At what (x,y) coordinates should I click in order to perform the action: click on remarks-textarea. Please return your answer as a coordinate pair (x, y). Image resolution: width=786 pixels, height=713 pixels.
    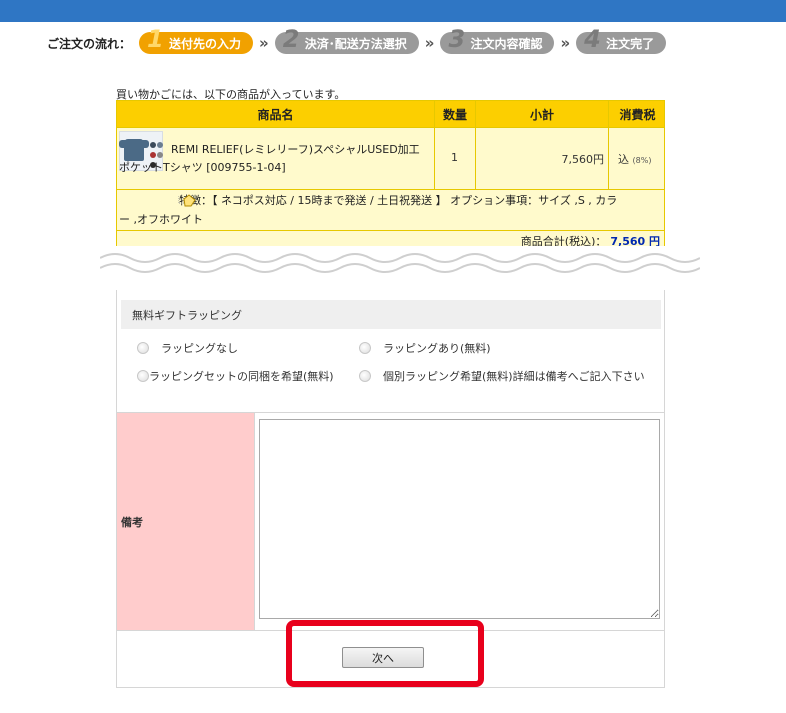
    Looking at the image, I should click on (459, 519).